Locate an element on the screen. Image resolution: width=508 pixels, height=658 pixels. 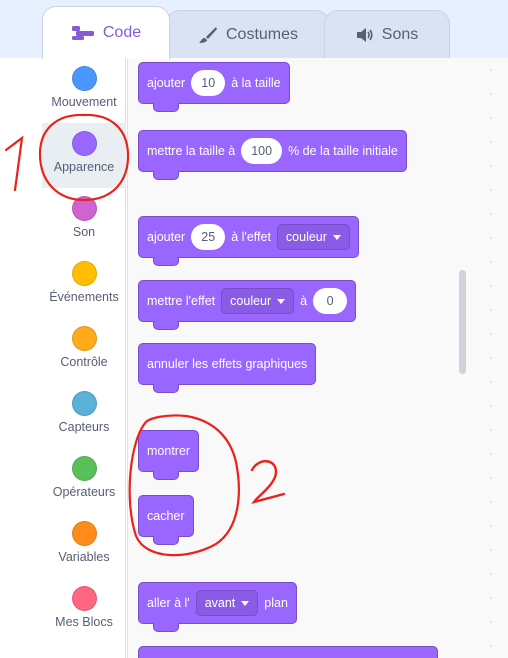
category-apparence: Apparence is located at coordinates (84, 155).